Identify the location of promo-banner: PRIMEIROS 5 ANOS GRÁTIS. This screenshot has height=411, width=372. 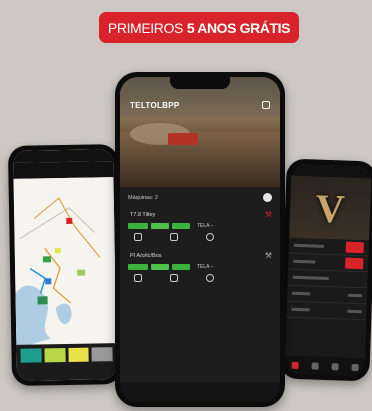
(199, 27).